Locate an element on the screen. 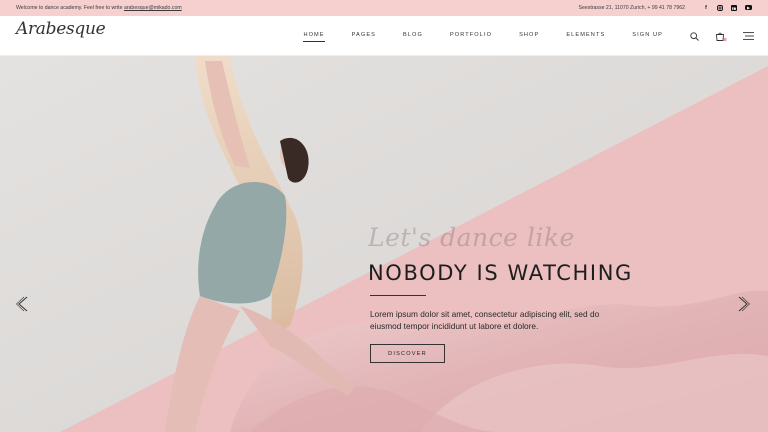  nav-portfolio: PORTFOLIO is located at coordinates (471, 36).